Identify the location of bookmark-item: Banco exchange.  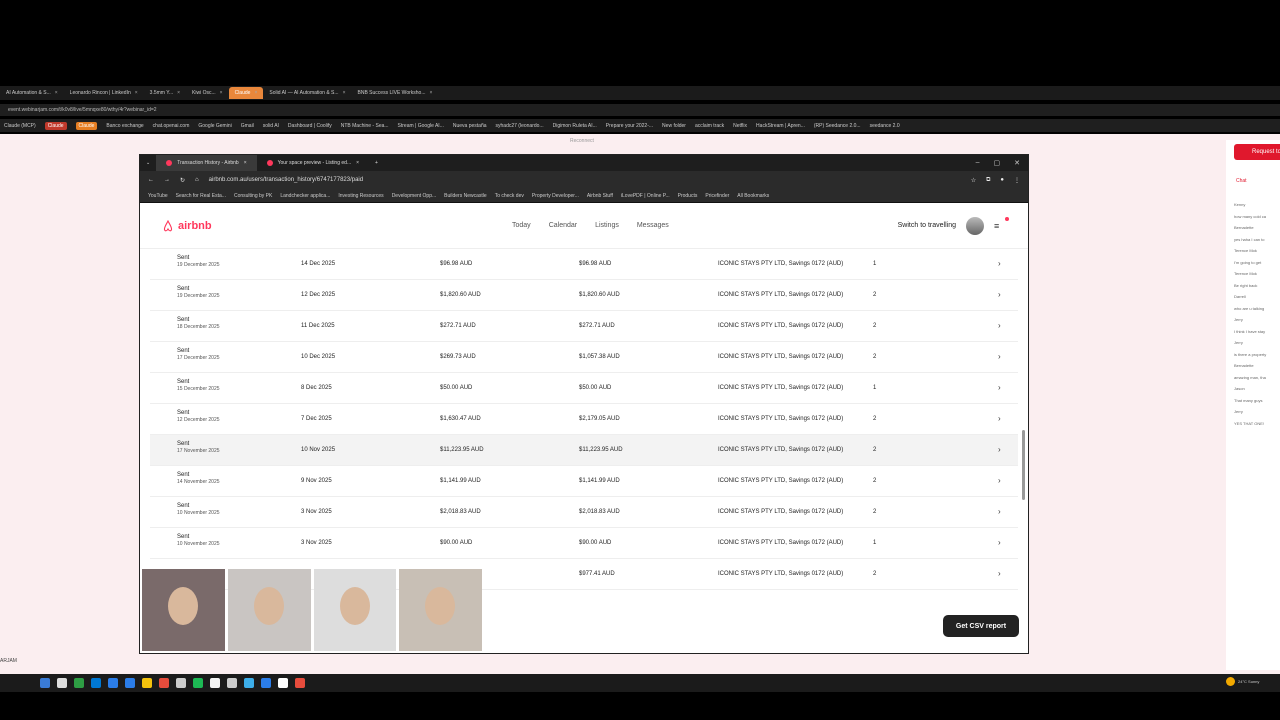
(124, 126).